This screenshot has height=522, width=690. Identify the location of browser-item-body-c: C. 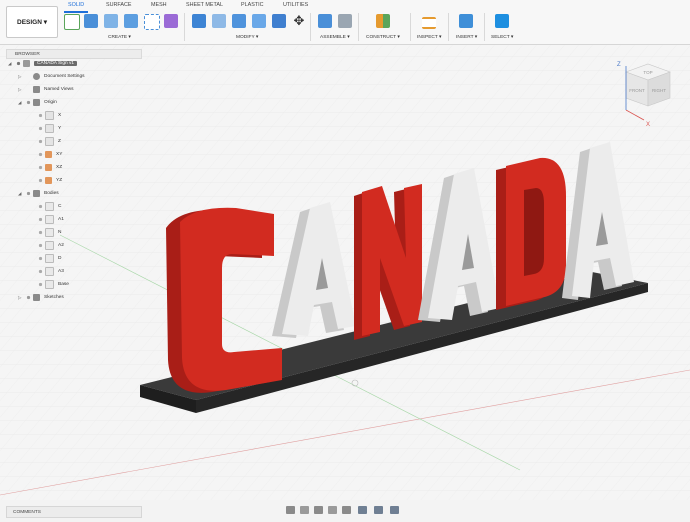
(48, 206).